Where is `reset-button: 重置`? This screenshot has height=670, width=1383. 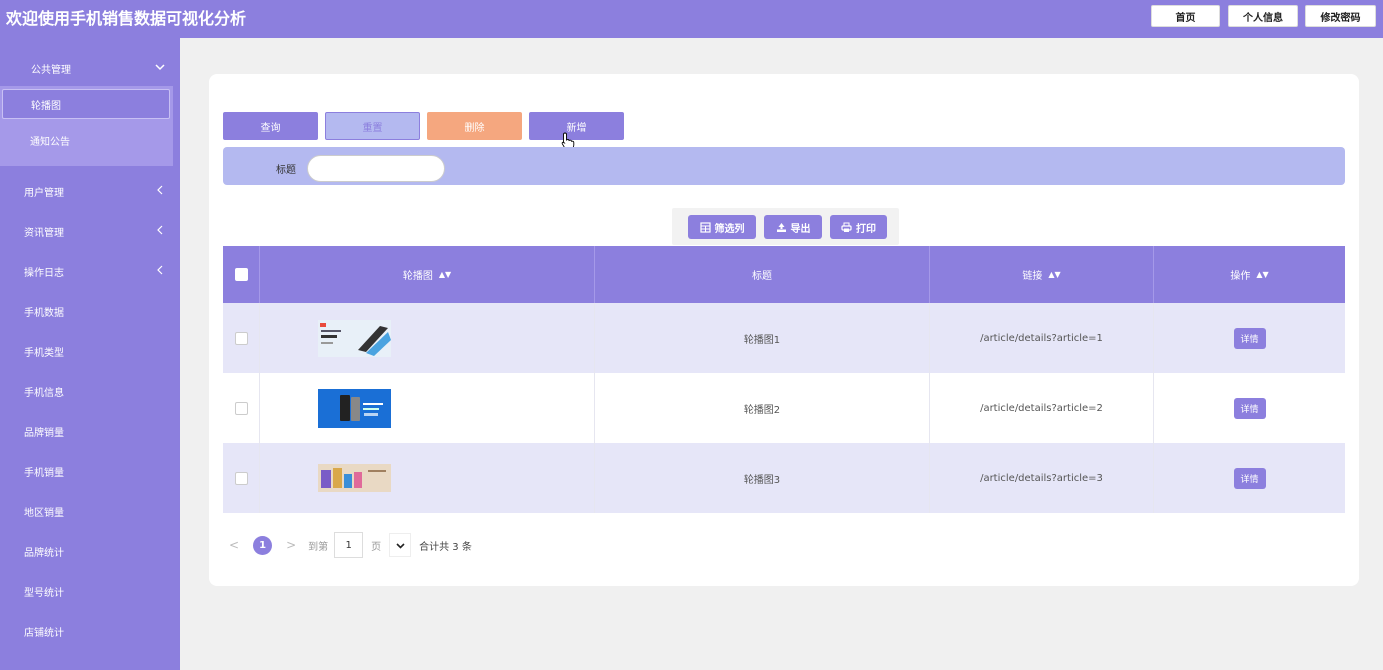
reset-button: 重置 is located at coordinates (372, 126).